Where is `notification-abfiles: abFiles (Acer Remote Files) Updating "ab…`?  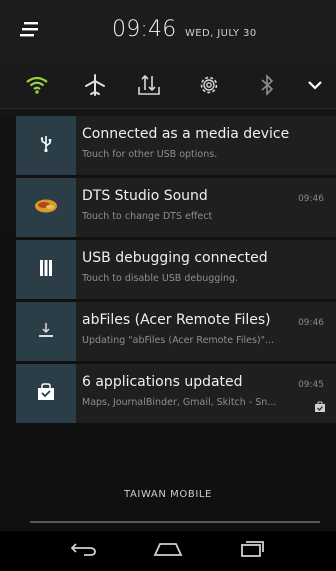
notification-abfiles: abFiles (Acer Remote Files) Updating "ab… is located at coordinates (176, 332).